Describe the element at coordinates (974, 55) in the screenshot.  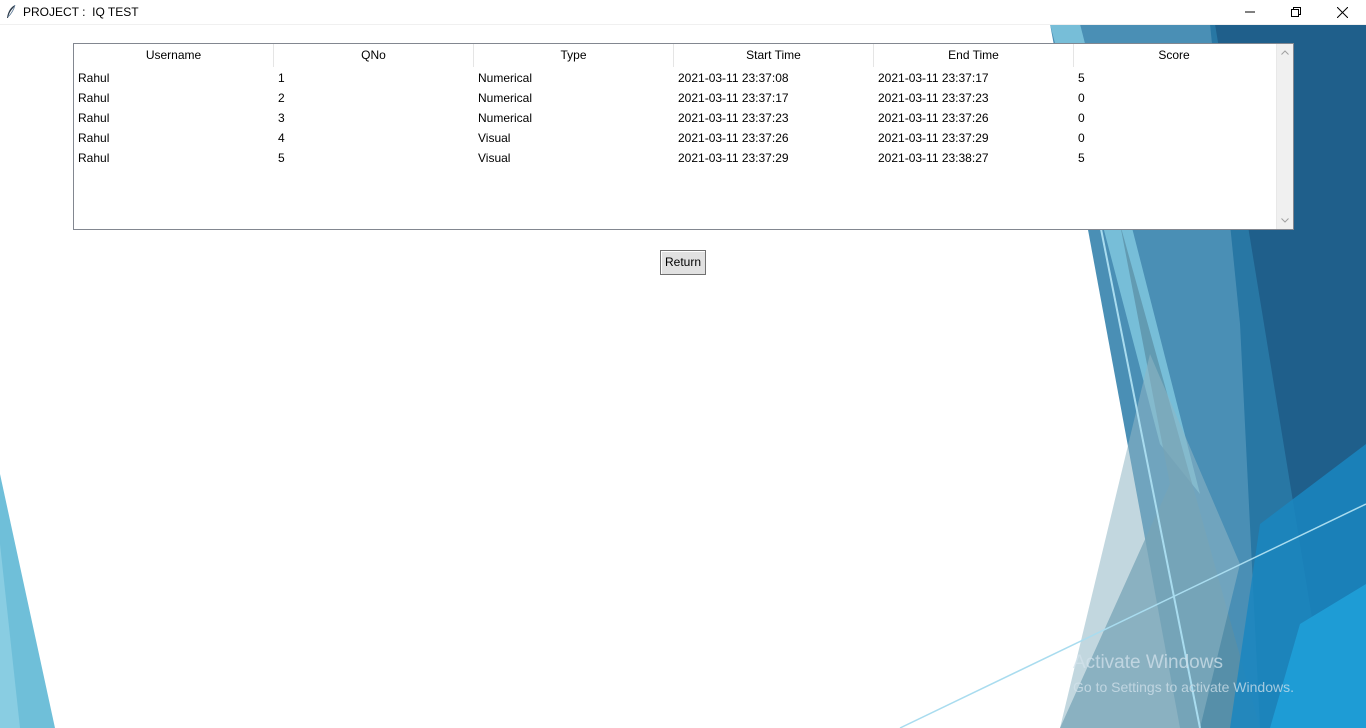
I see `column-header-end-time: End Time` at that location.